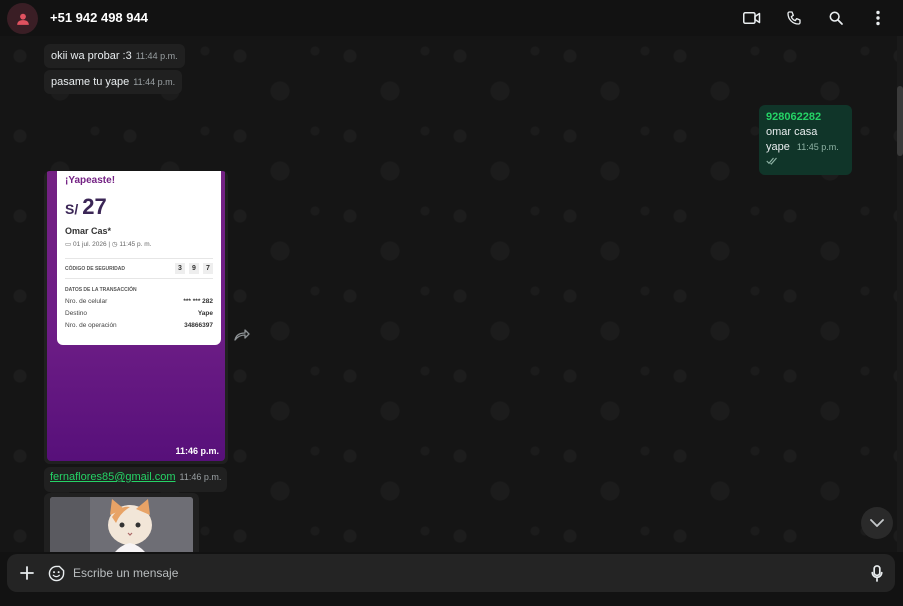  What do you see at coordinates (90, 82) in the screenshot?
I see `message-text: pasame tu yape` at bounding box center [90, 82].